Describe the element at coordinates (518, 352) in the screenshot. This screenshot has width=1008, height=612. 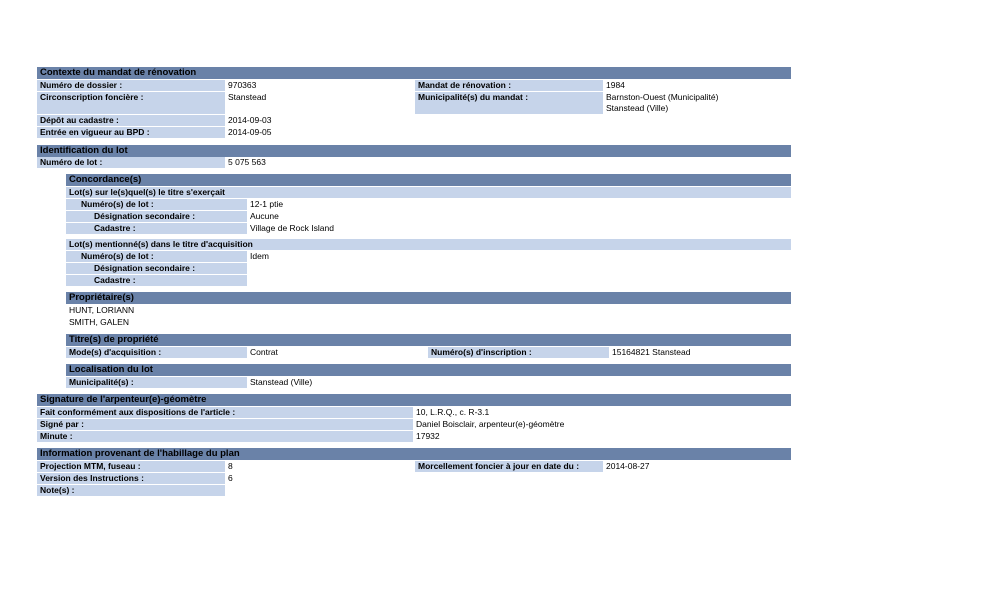
I see `numero-inscription-label: Numéro(s) d'inscription :` at that location.